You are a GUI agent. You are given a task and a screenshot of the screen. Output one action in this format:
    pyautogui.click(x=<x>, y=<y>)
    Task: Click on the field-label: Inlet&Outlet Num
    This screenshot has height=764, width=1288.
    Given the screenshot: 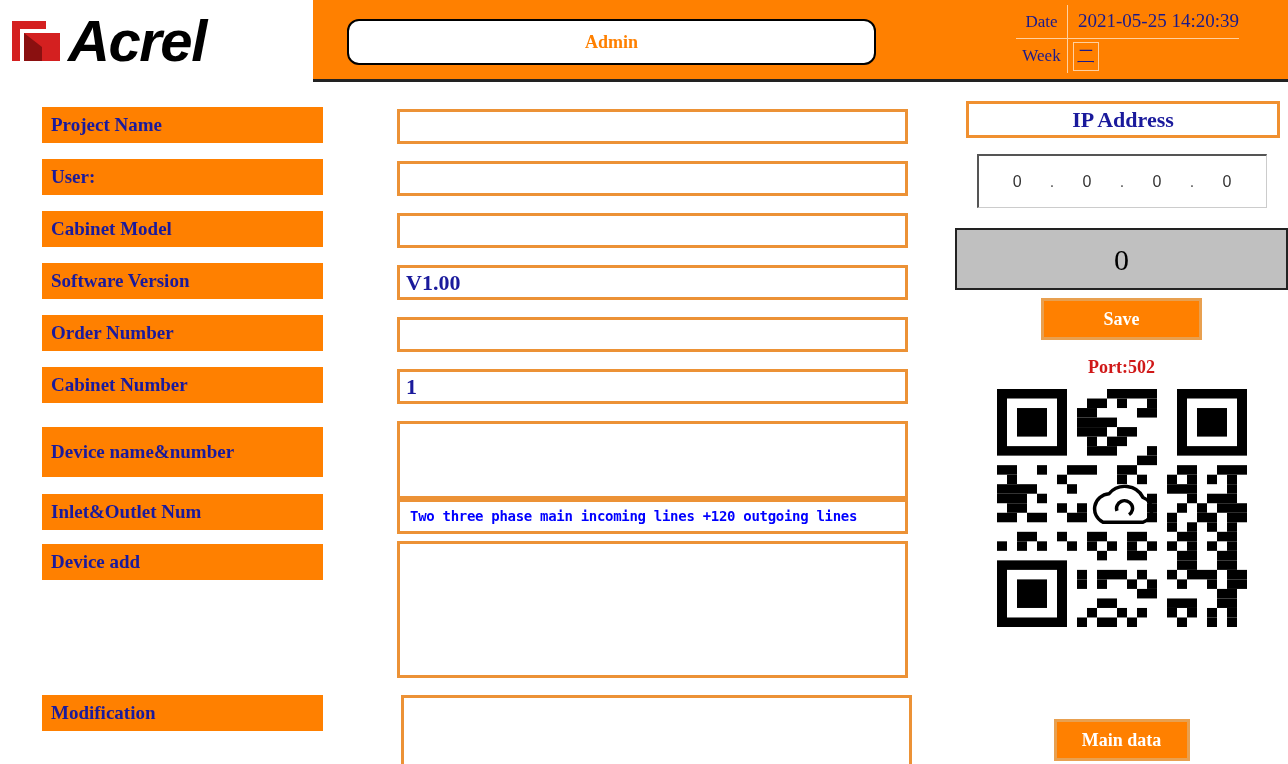 What is the action you would take?
    pyautogui.click(x=182, y=512)
    